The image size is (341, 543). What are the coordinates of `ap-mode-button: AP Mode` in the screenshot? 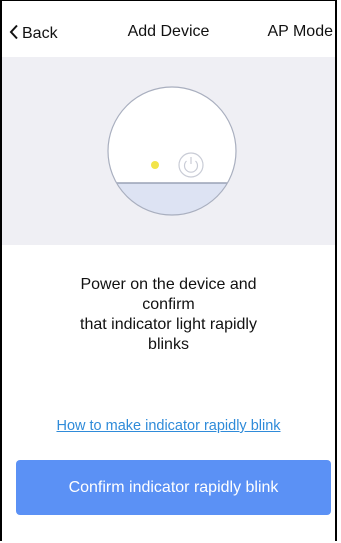 It's located at (300, 32).